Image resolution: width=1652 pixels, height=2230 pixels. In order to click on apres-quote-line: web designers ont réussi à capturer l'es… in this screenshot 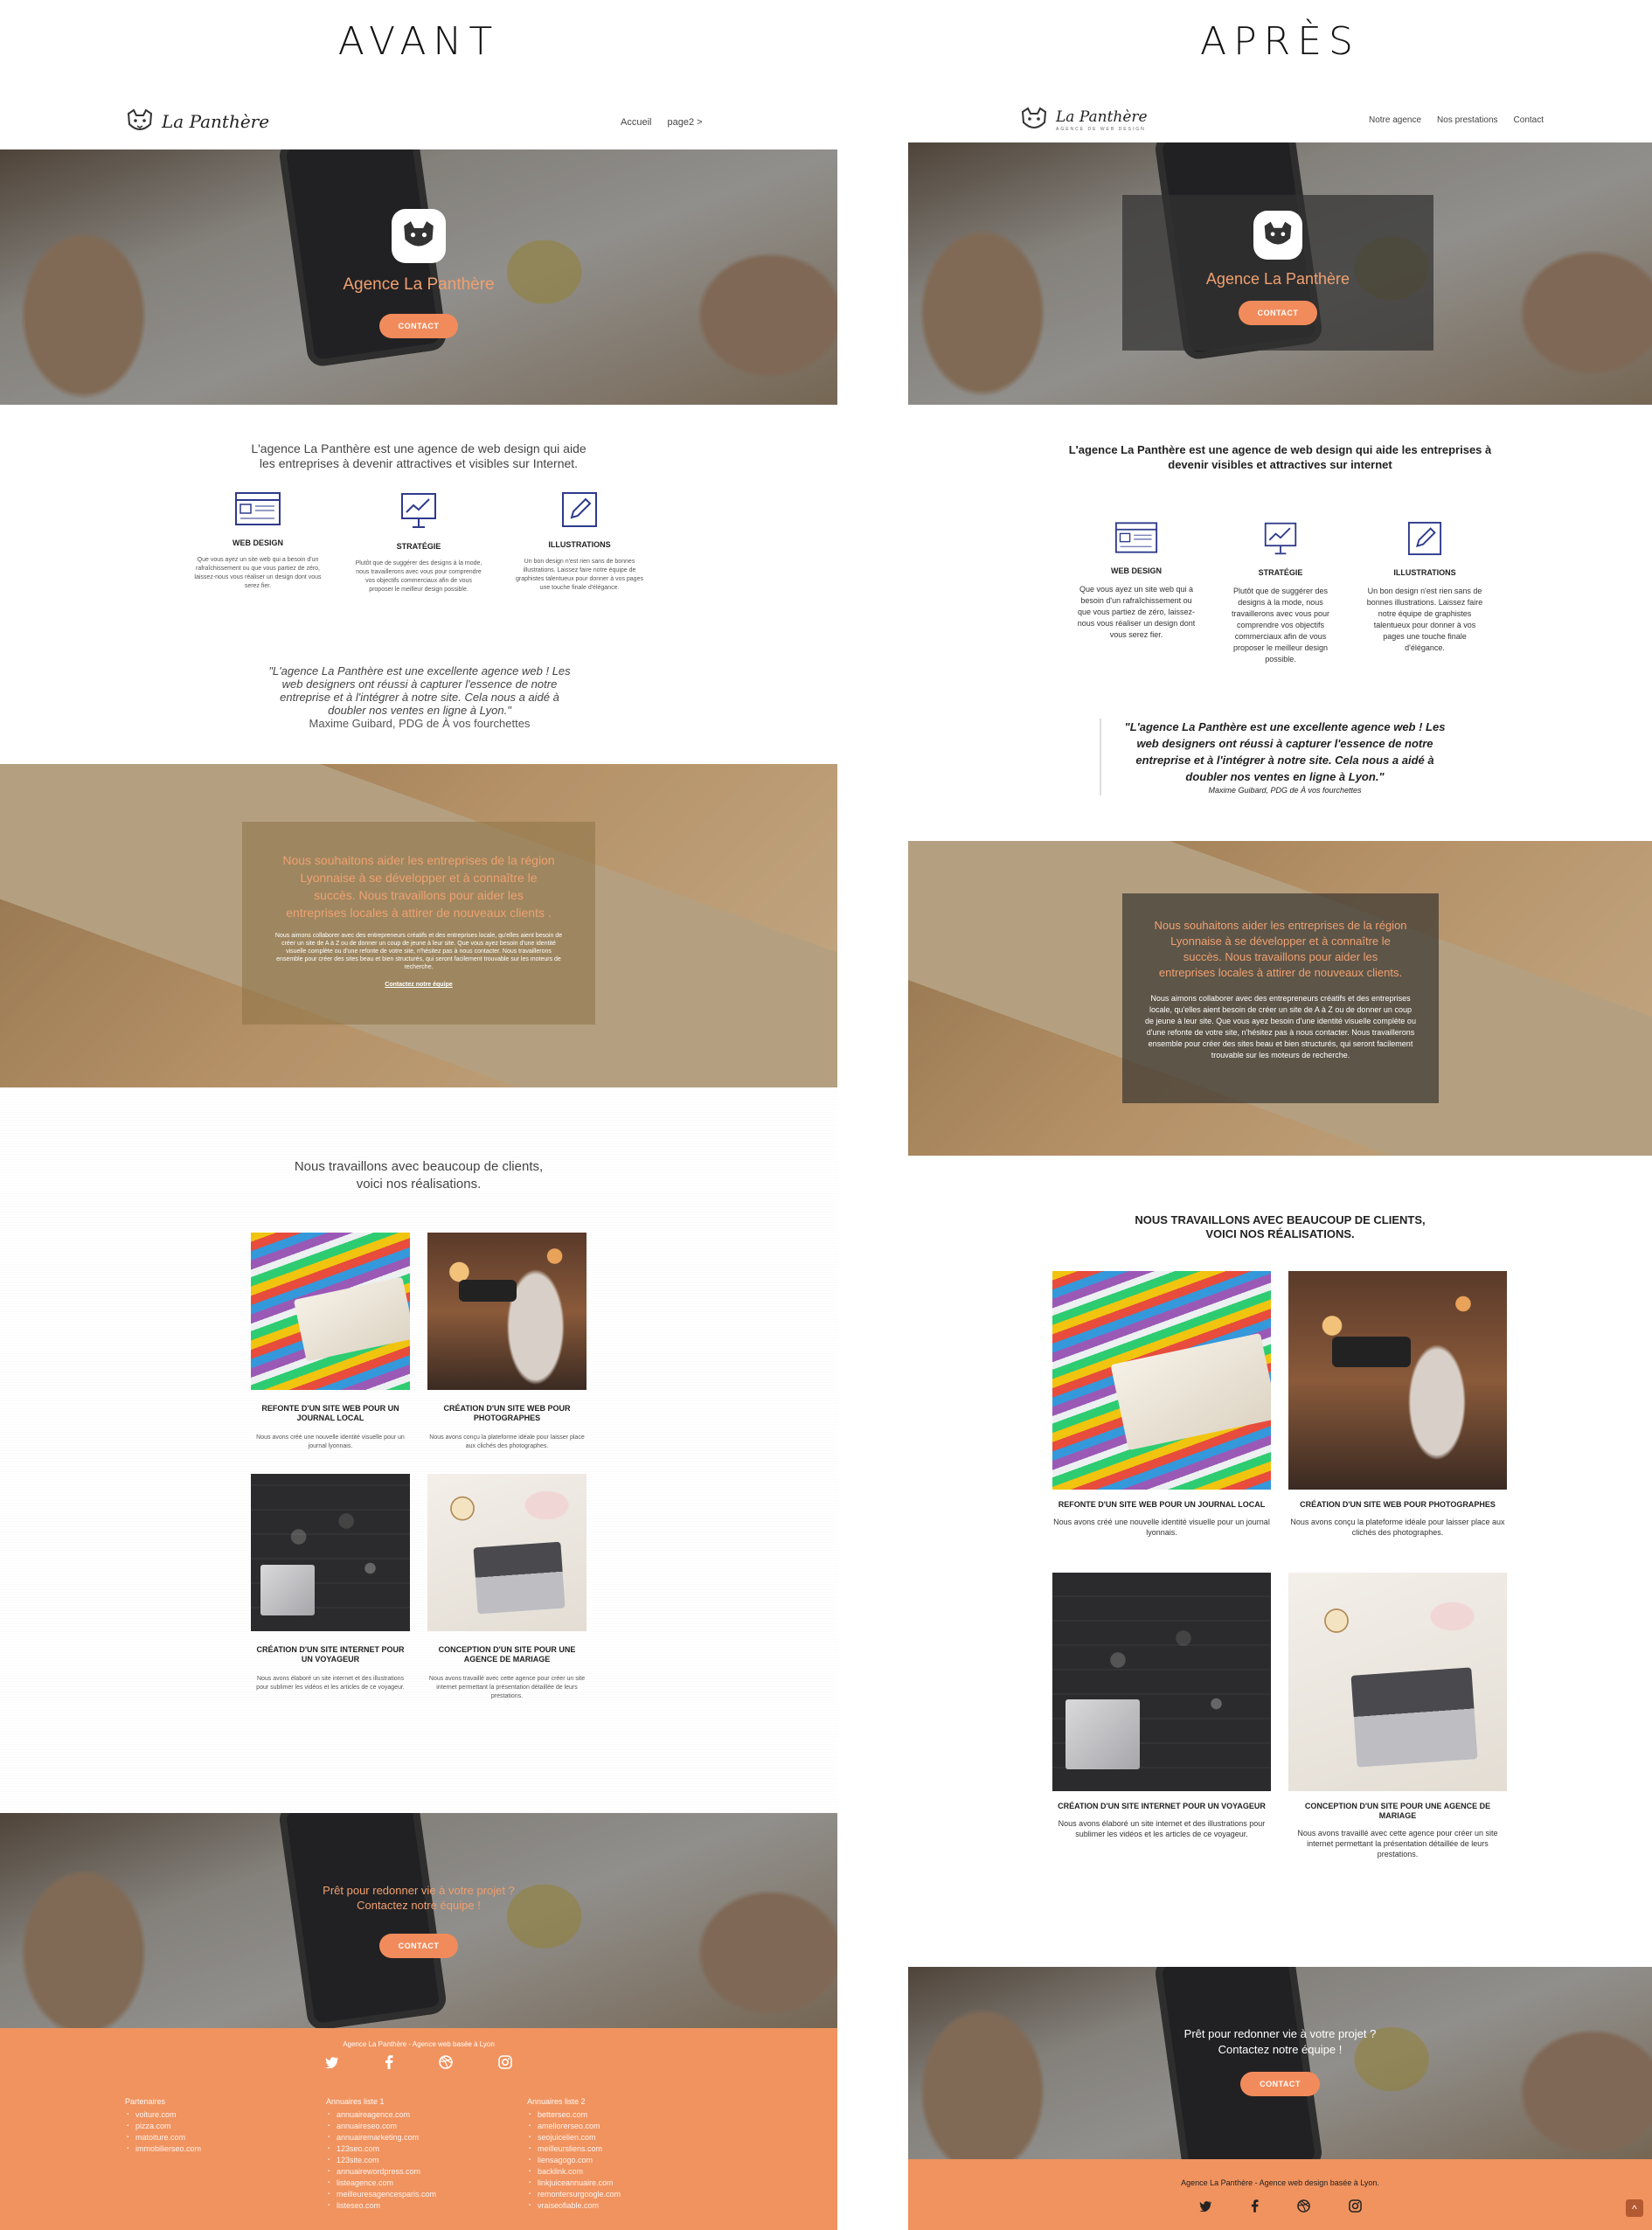, I will do `click(1284, 743)`.